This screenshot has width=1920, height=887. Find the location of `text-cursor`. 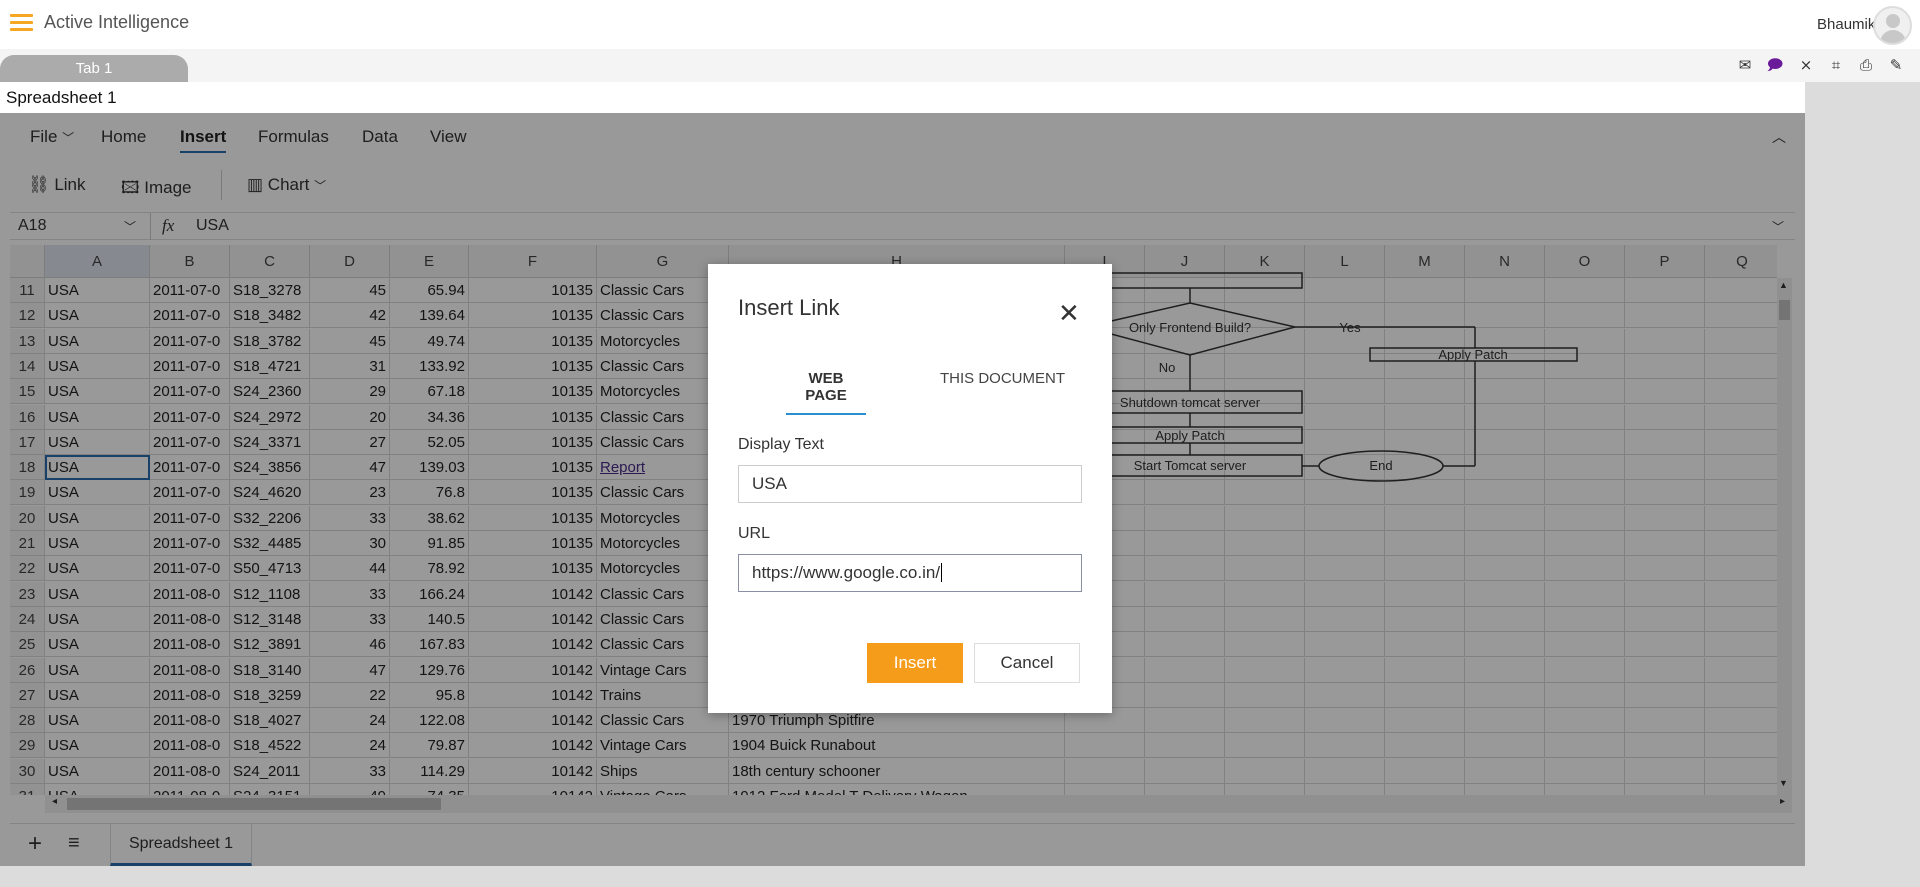

text-cursor is located at coordinates (942, 572).